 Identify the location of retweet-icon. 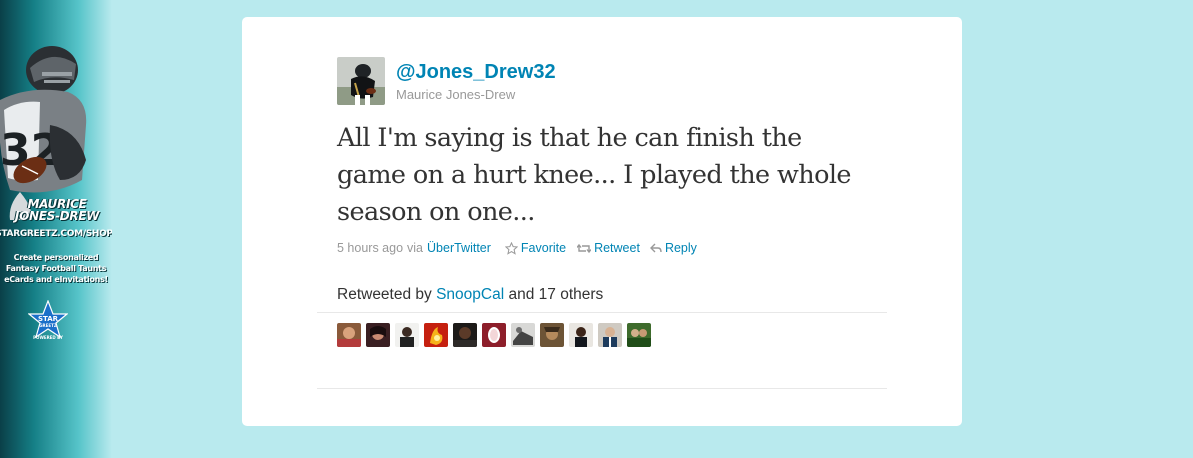
(584, 248).